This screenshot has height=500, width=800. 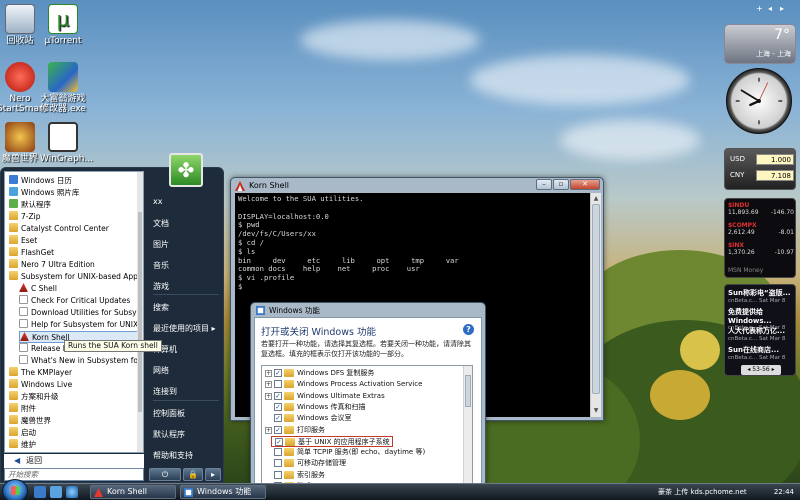 What do you see at coordinates (56, 492) in the screenshot?
I see `quicklaunch-switch` at bounding box center [56, 492].